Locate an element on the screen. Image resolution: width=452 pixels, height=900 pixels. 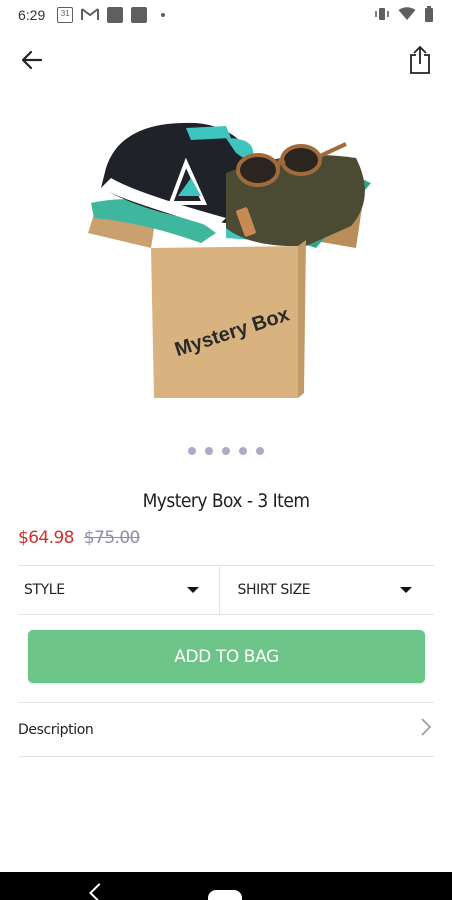
arrow-left-icon is located at coordinates (32, 62).